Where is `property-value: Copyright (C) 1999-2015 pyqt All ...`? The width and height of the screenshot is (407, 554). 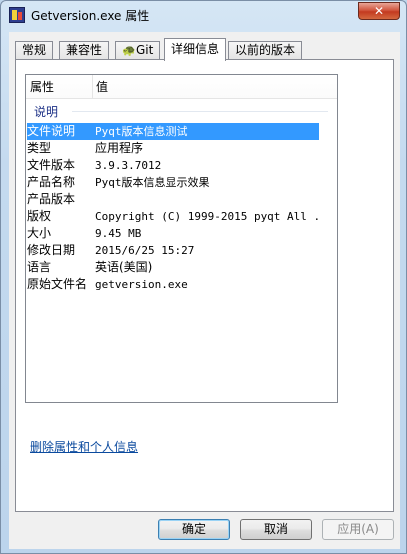
property-value: Copyright (C) 1999-2015 pyqt All ... is located at coordinates (207, 216).